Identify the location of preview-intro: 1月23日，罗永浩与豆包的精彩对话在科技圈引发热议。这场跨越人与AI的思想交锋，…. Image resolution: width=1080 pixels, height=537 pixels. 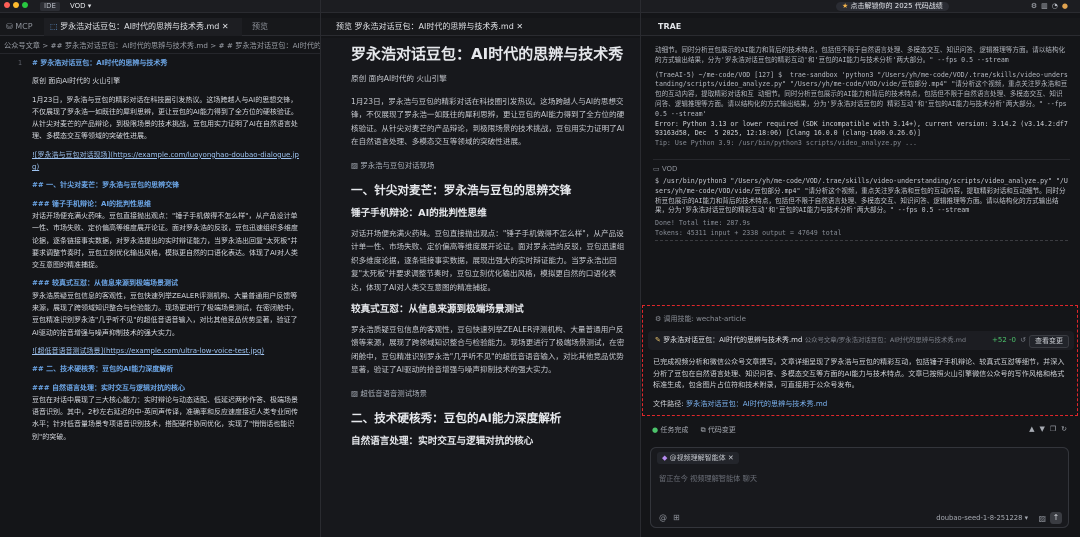
(488, 121).